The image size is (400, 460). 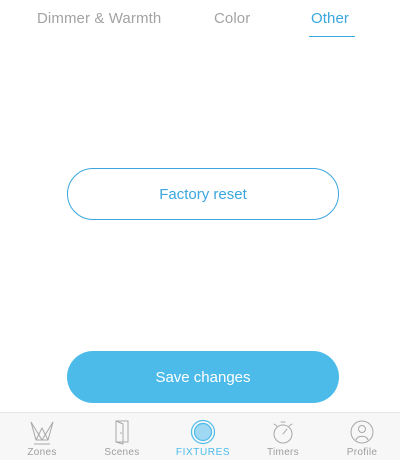 I want to click on save-changes-button: Save changes, so click(x=203, y=377).